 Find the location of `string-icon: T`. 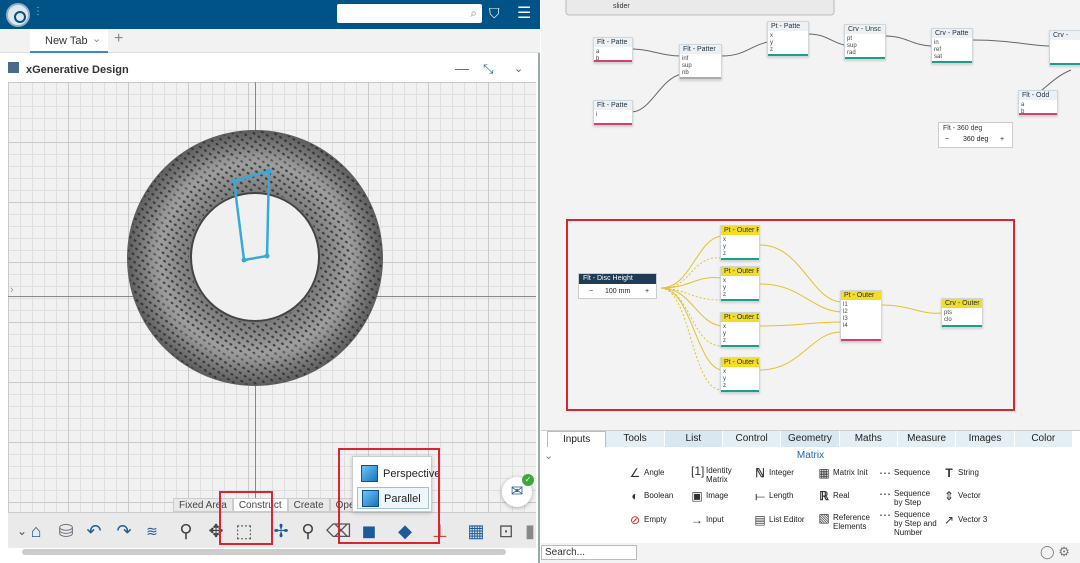

string-icon: T is located at coordinates (949, 473).